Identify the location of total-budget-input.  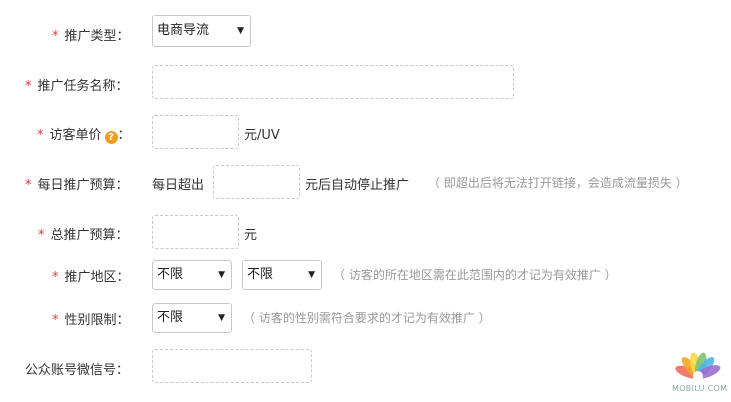
(195, 232).